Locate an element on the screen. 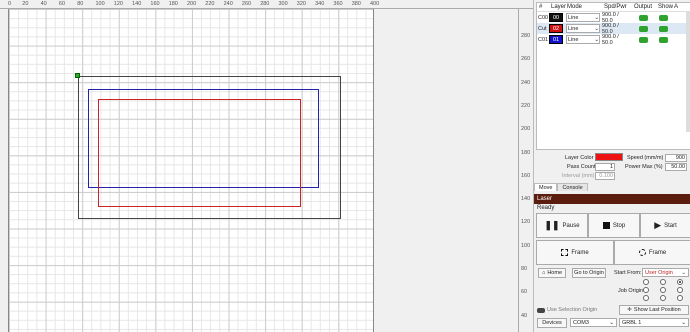 The height and width of the screenshot is (332, 690). go-to-origin-button: Go to Origin is located at coordinates (589, 273).